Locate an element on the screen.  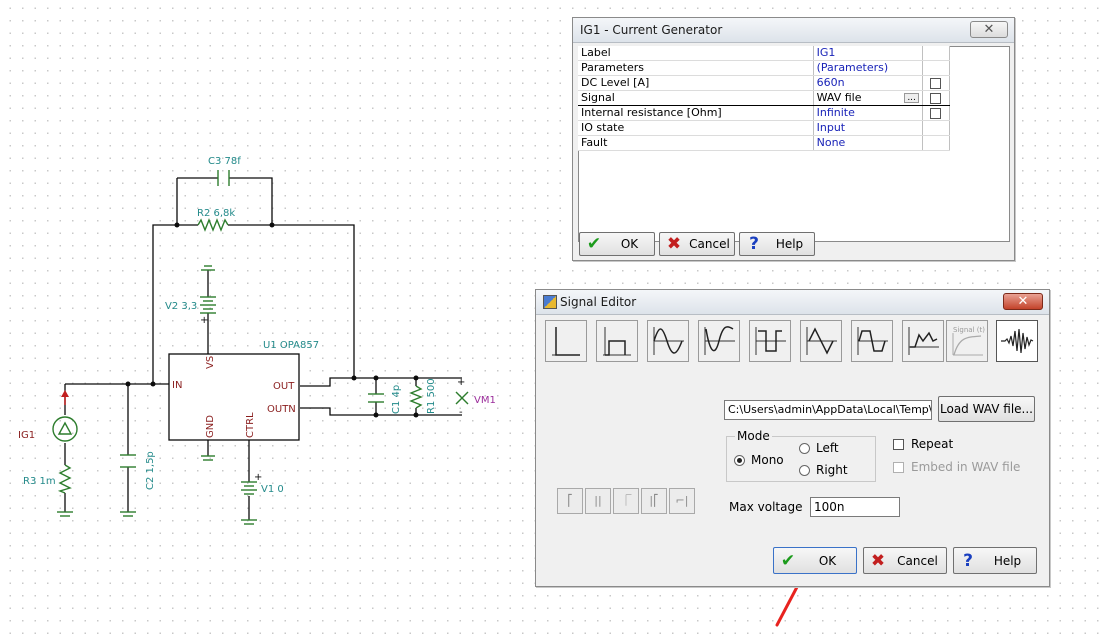
c2-label: C2 1,5p is located at coordinates (150, 470).